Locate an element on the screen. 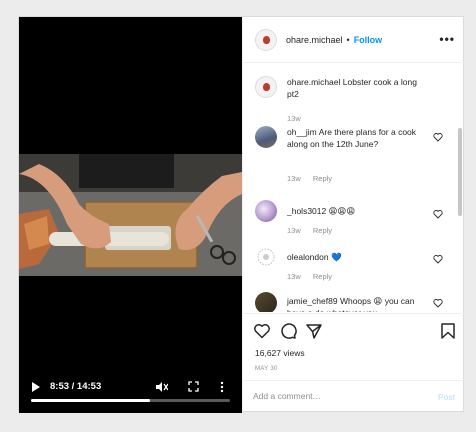 The image size is (476, 432). video-controls: 8:53 / 14:53 is located at coordinates (130, 393).